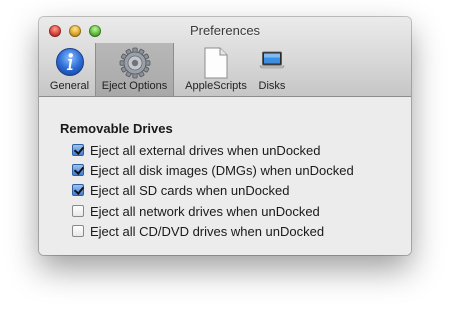  I want to click on toolbar-label-general: General, so click(69, 86).